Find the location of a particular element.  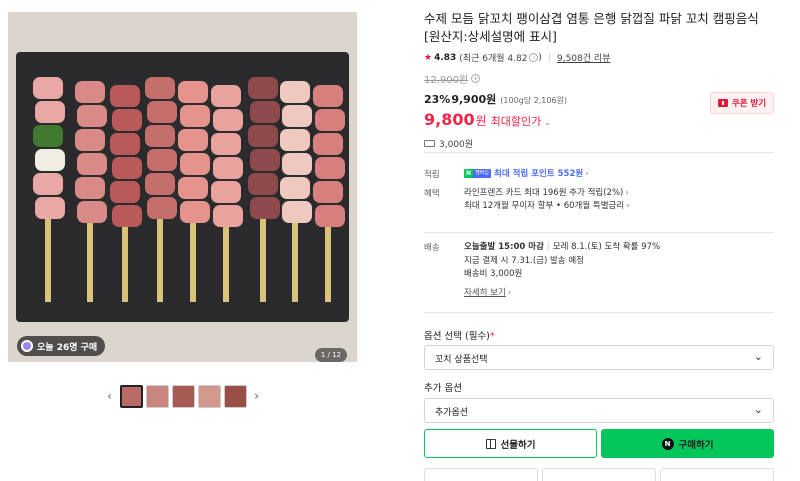

gift-label: 선물하기 is located at coordinates (518, 445).